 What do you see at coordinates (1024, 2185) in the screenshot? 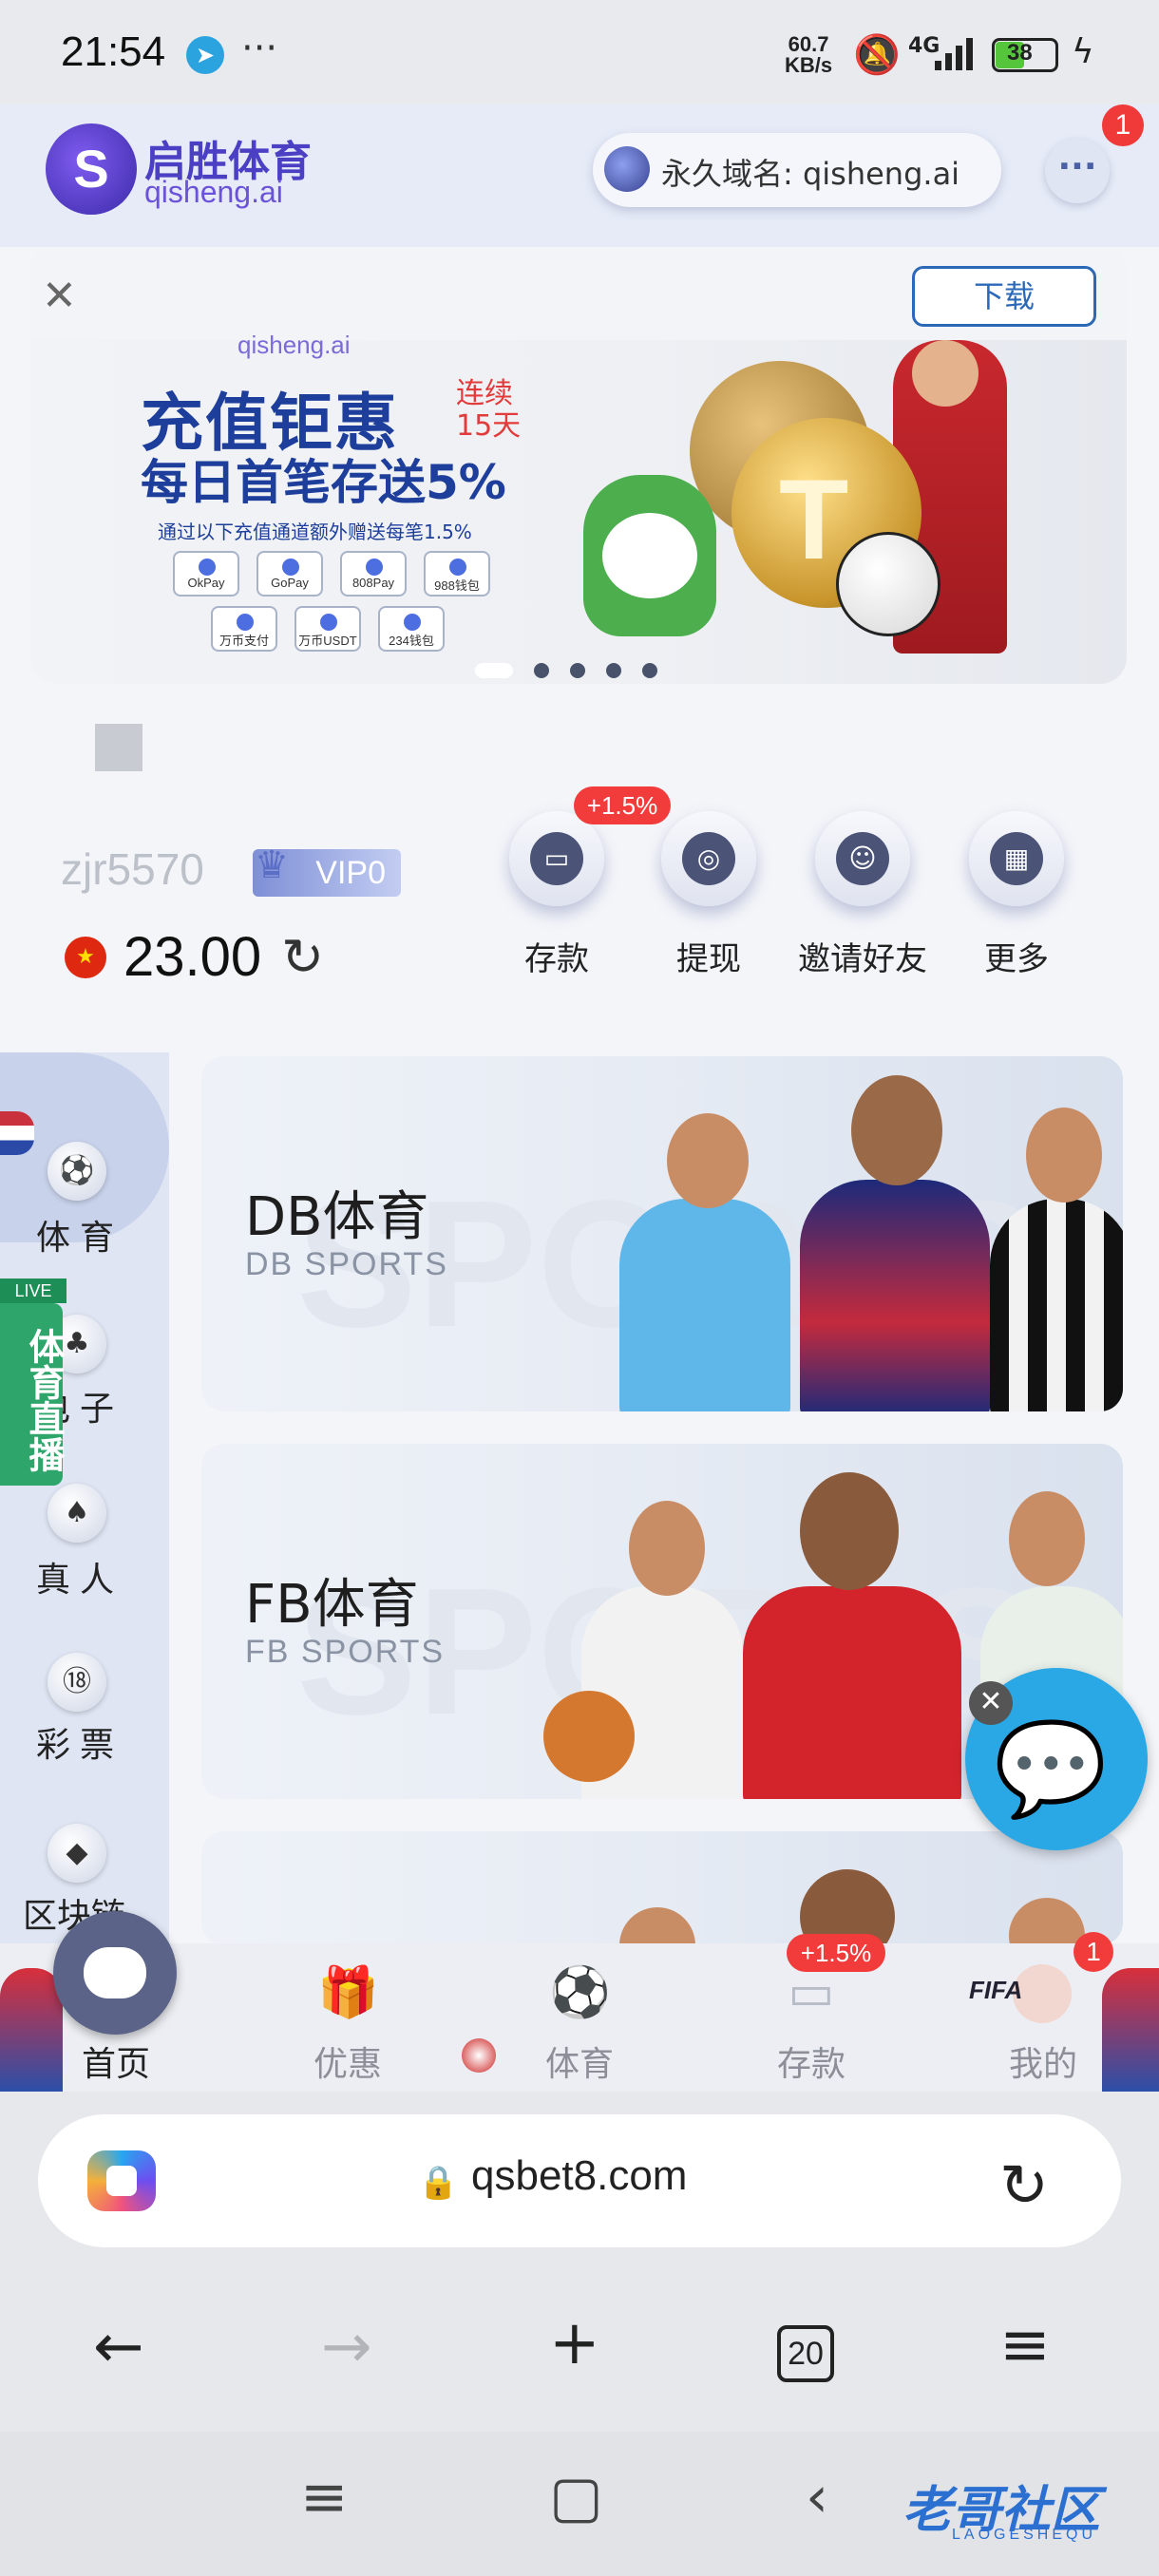
I see `reload-icon: ↻` at bounding box center [1024, 2185].